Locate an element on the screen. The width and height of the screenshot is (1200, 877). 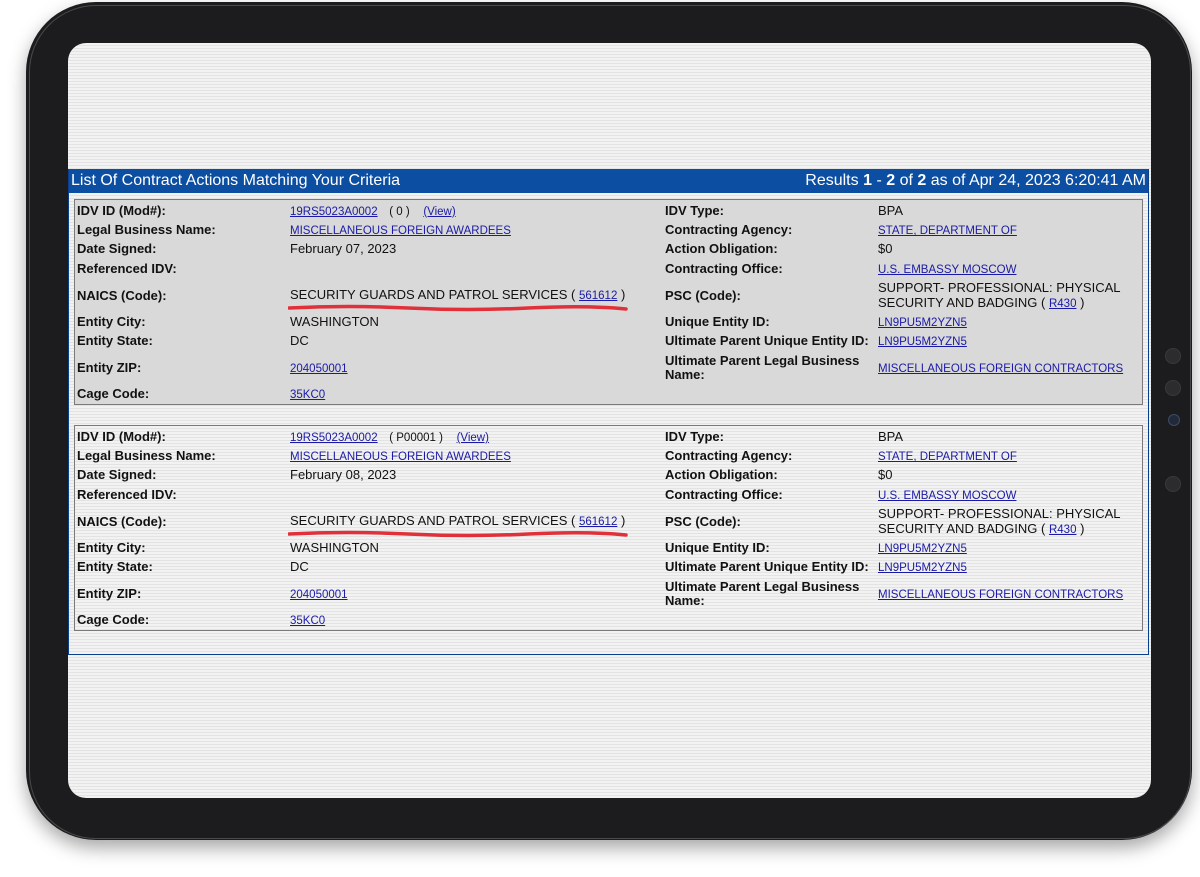
mod-number: ( 0 ) is located at coordinates (399, 212).